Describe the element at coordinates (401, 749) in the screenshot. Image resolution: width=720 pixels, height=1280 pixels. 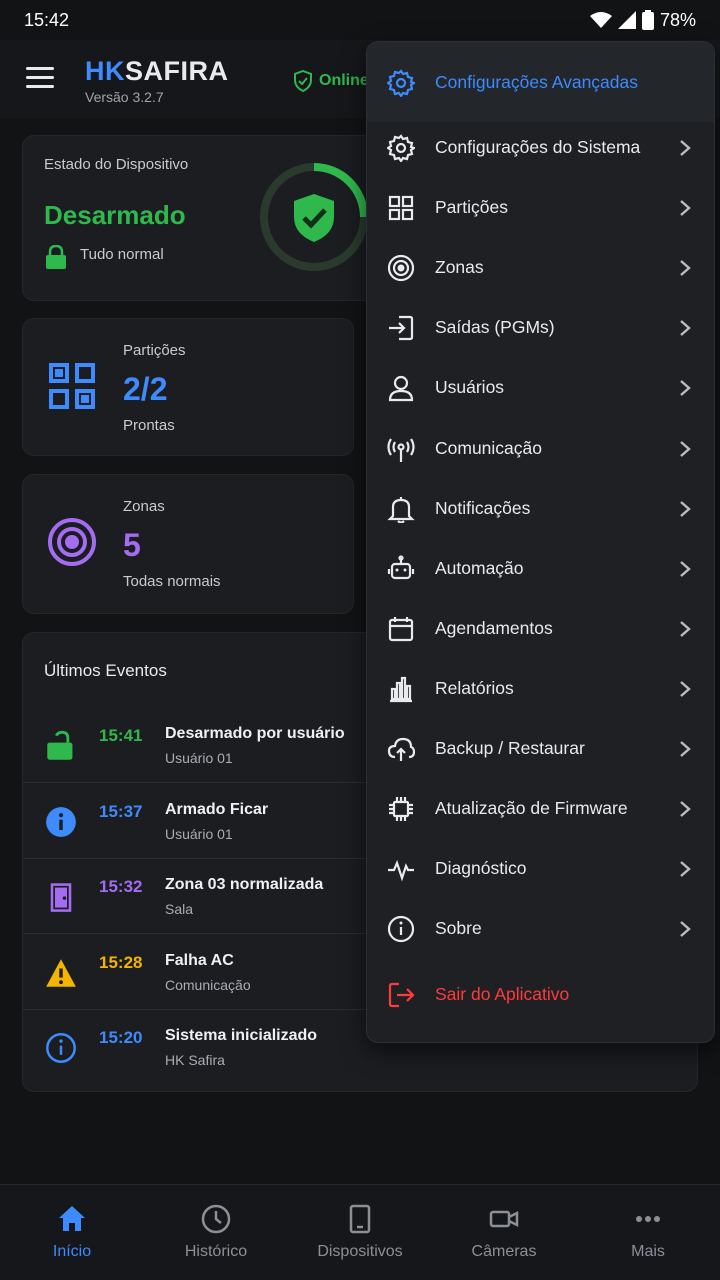
I see `cloud-upload-icon` at that location.